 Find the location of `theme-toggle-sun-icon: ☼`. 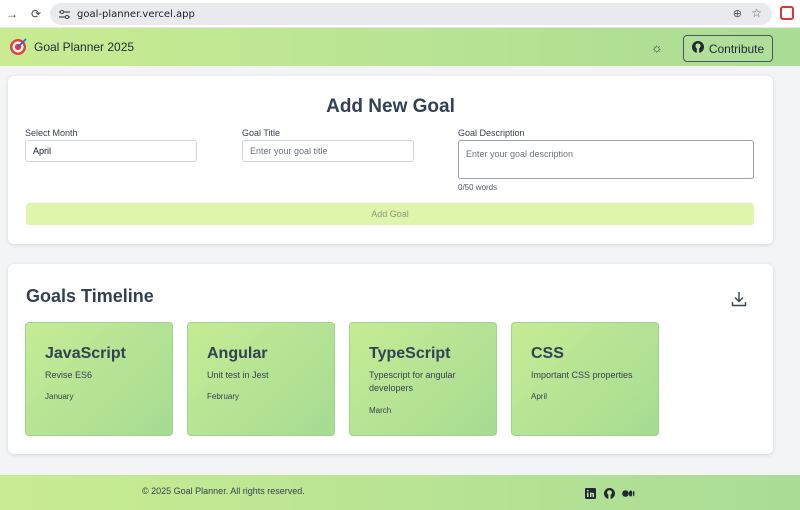

theme-toggle-sun-icon: ☼ is located at coordinates (657, 47).